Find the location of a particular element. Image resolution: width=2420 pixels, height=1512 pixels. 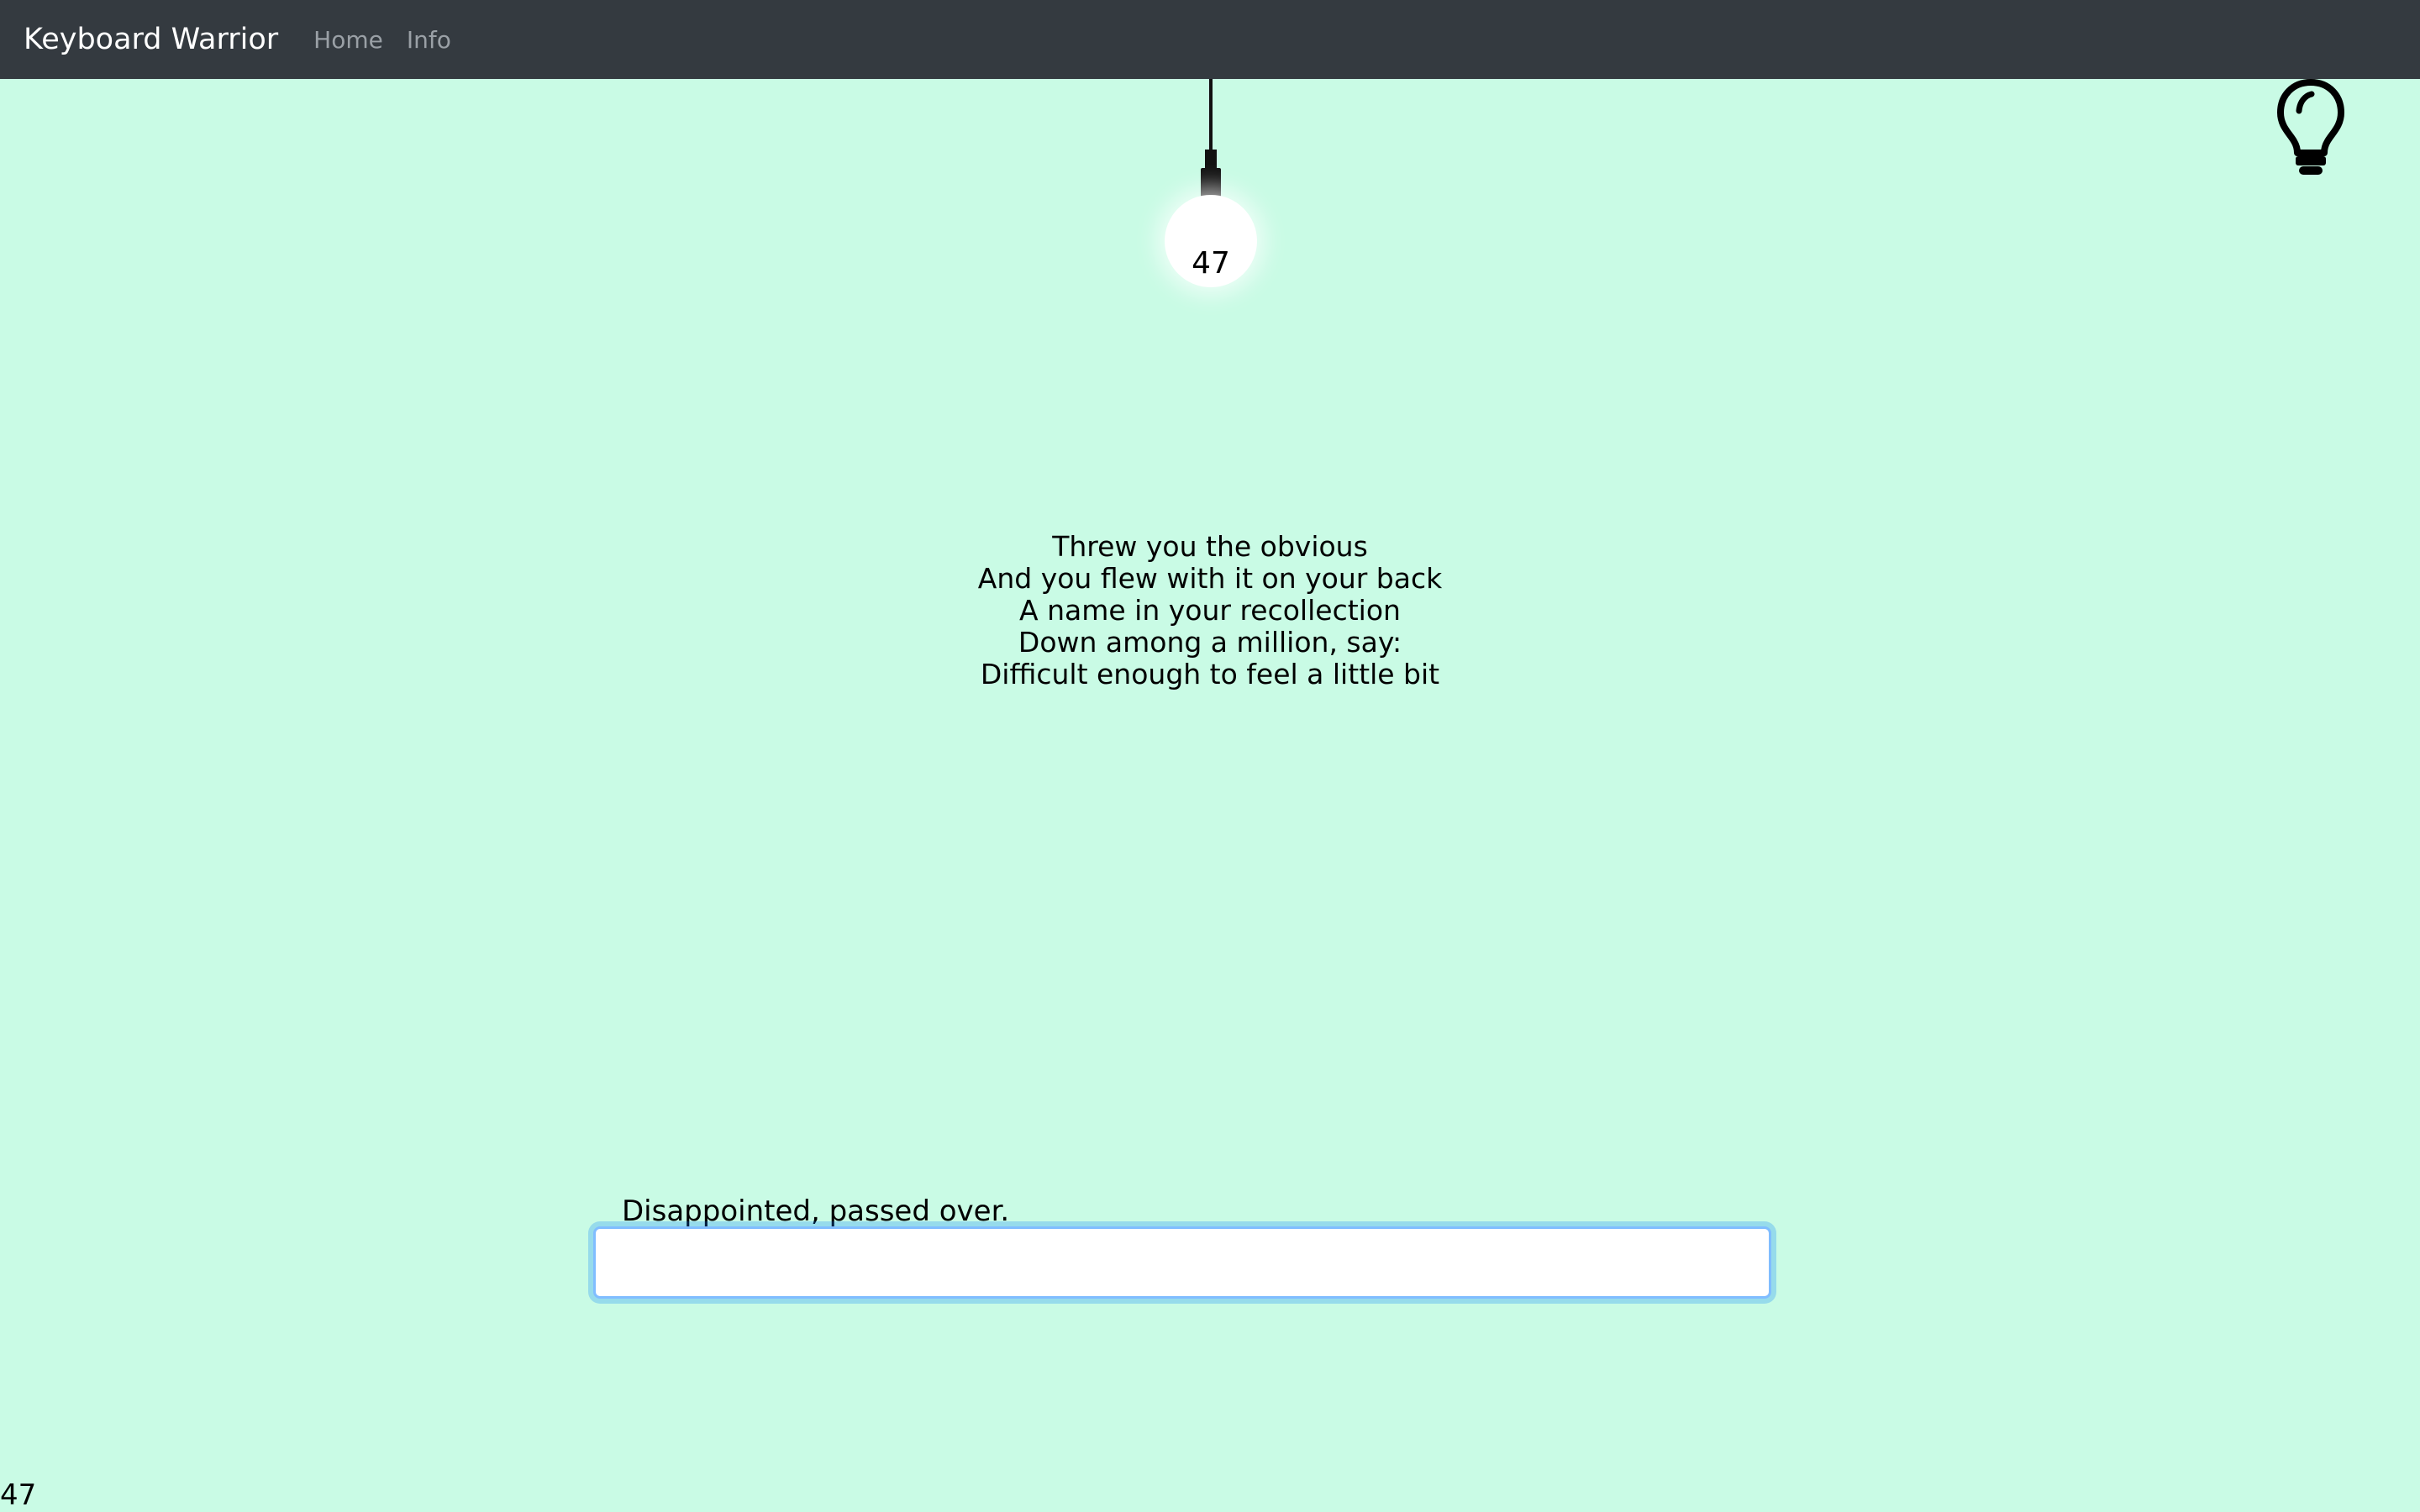

current-prompt: Disappointed, passed over. is located at coordinates (816, 1211).